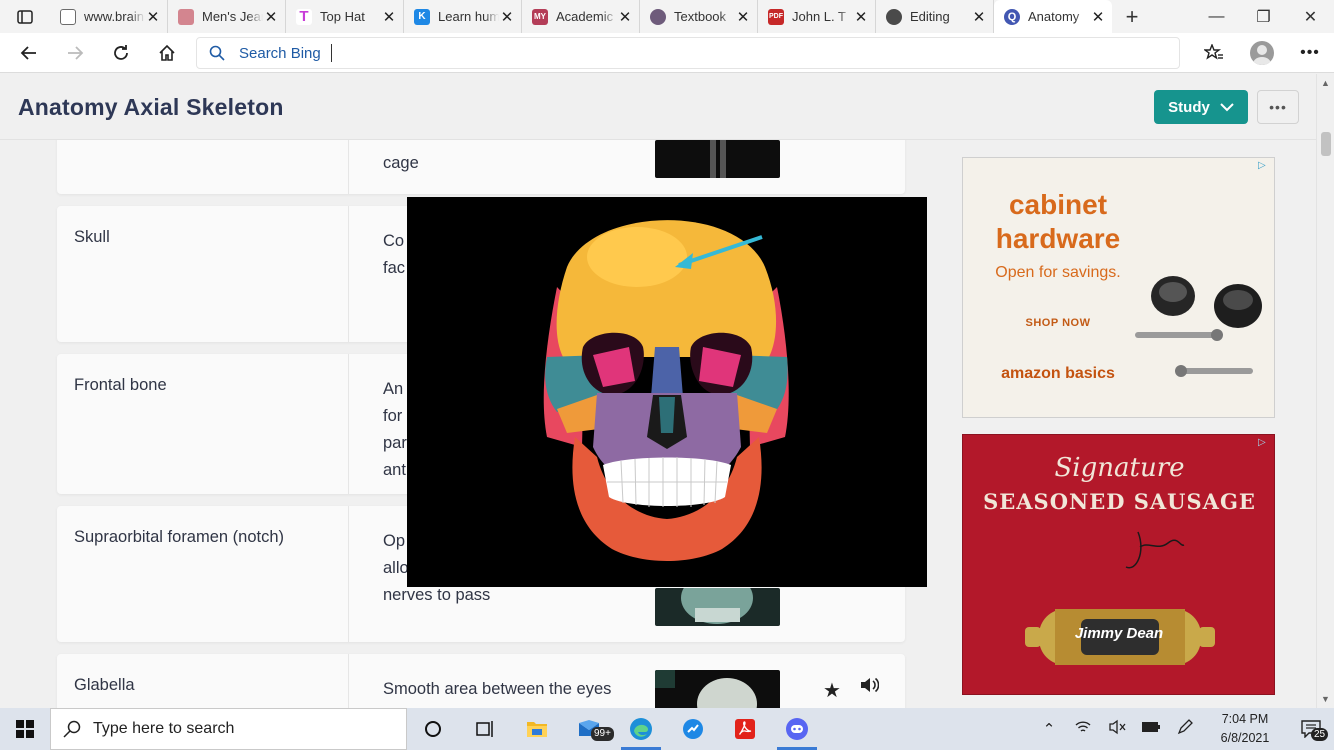 This screenshot has width=1334, height=750. I want to click on start-button, so click(25, 729).